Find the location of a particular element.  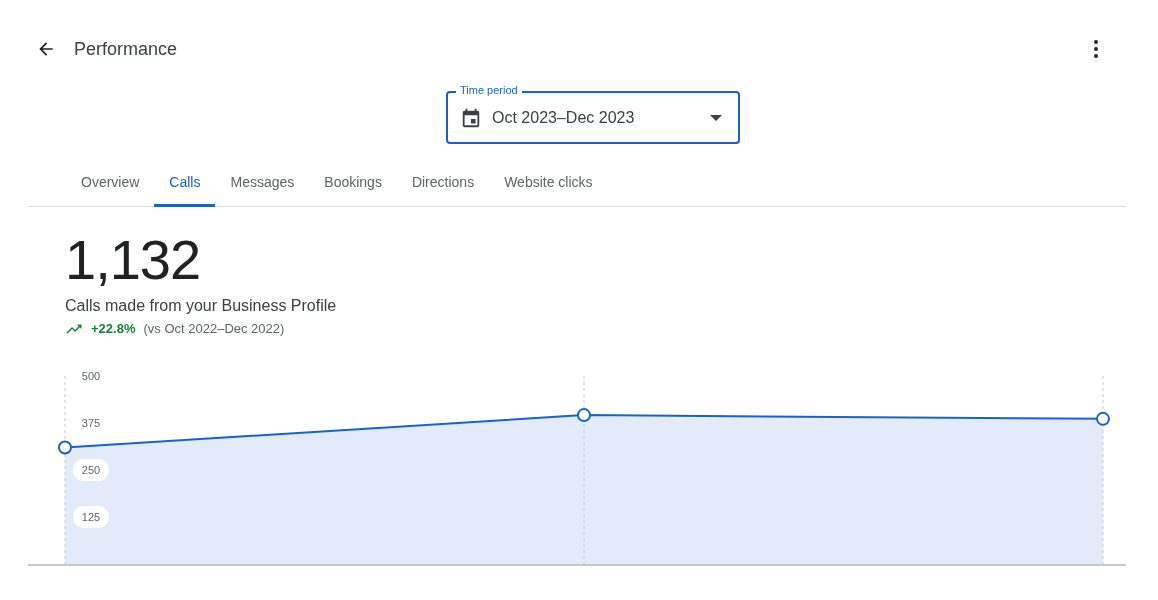

y-tick-label: 375 is located at coordinates (91, 423).